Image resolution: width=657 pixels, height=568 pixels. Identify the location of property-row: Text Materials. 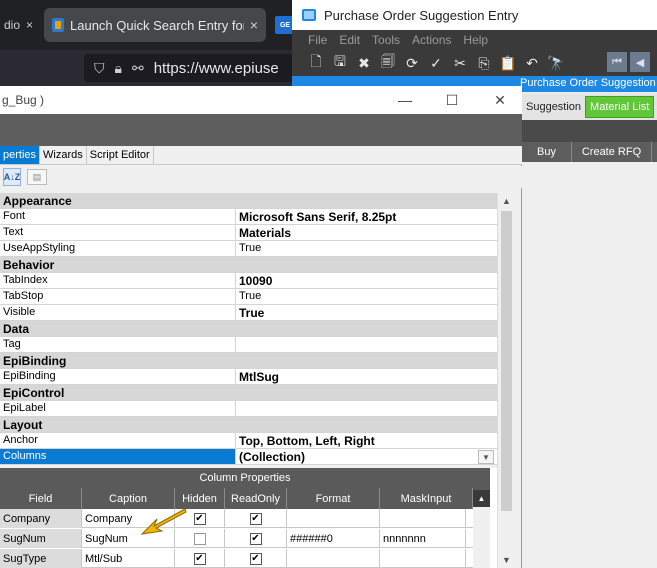
(248, 233).